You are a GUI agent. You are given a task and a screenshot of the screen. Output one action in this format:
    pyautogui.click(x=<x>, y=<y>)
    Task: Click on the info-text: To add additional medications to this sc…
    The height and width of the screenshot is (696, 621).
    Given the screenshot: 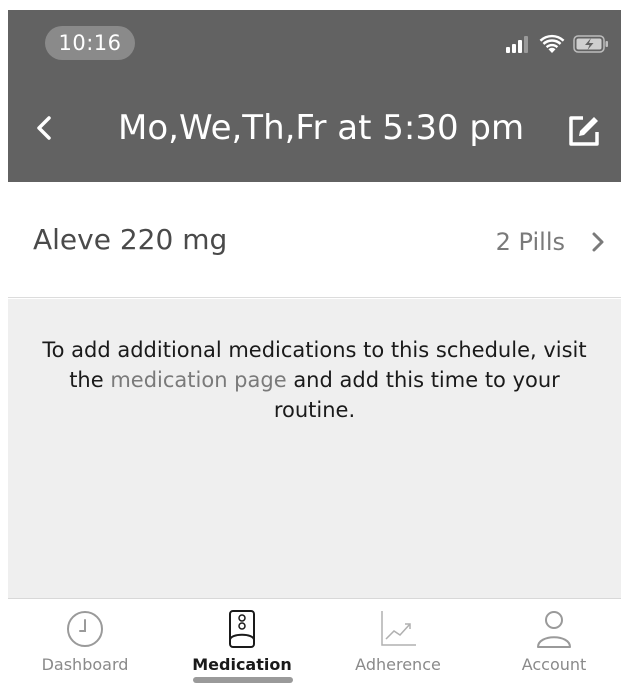 What is the action you would take?
    pyautogui.click(x=314, y=380)
    